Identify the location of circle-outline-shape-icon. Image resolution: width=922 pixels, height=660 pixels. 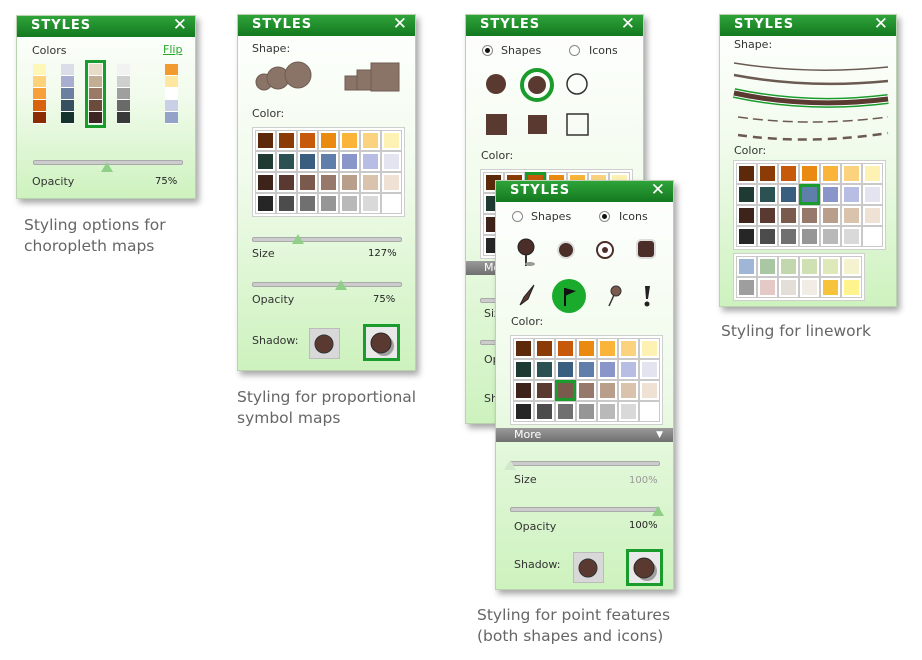
(577, 84).